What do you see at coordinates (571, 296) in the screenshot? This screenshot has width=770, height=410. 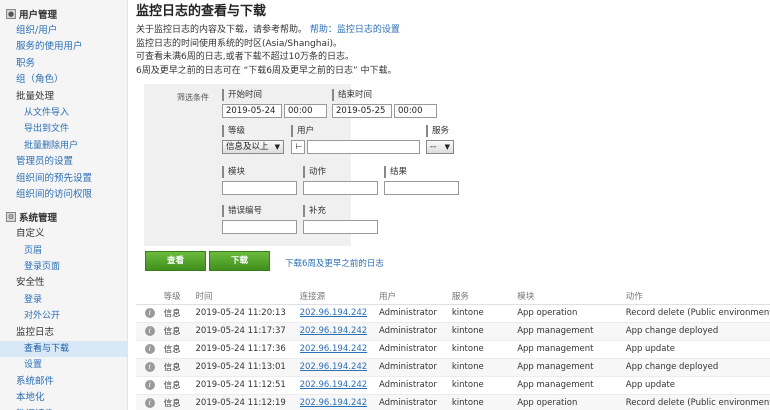 I see `column-header: 模块` at bounding box center [571, 296].